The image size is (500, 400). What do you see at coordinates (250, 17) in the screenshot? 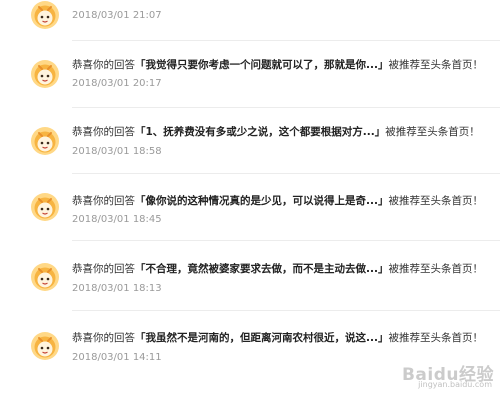
I see `list-item: 2018/03/01 21:07` at bounding box center [250, 17].